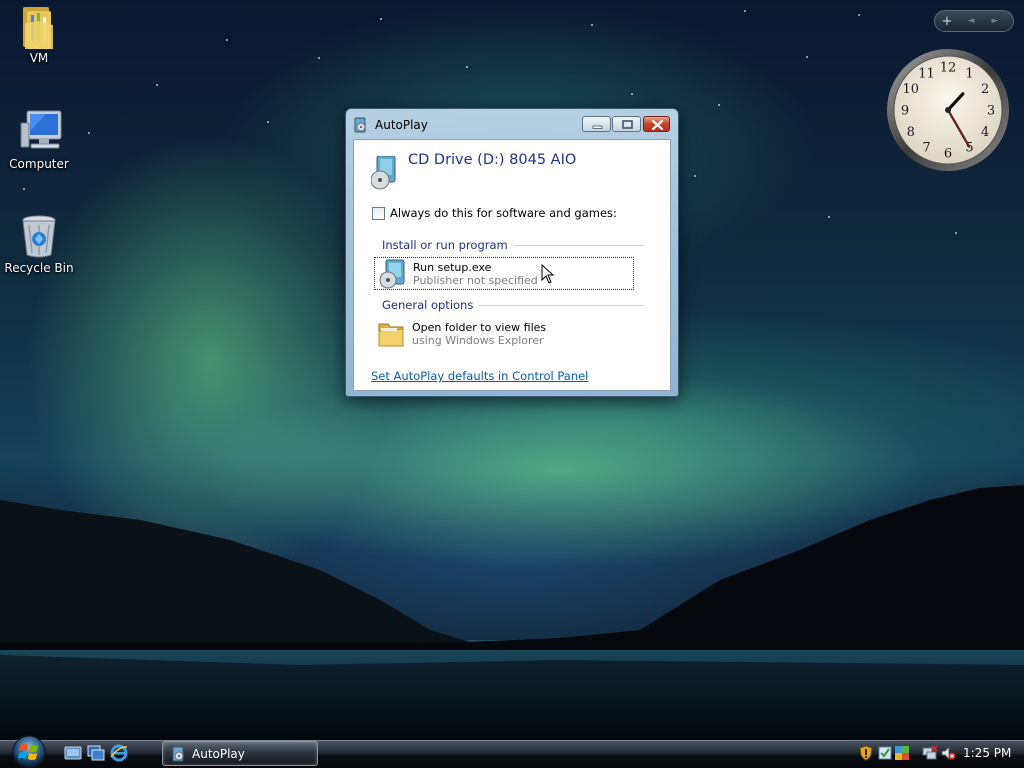  What do you see at coordinates (73, 753) in the screenshot?
I see `show-desktop-icon` at bounding box center [73, 753].